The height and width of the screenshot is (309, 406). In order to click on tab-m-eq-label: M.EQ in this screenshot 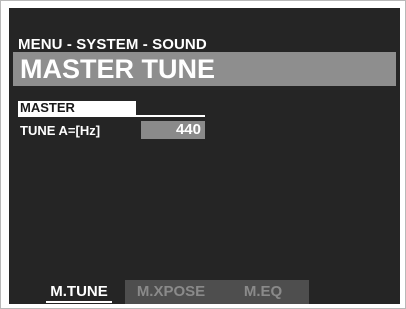, I will do `click(263, 291)`.